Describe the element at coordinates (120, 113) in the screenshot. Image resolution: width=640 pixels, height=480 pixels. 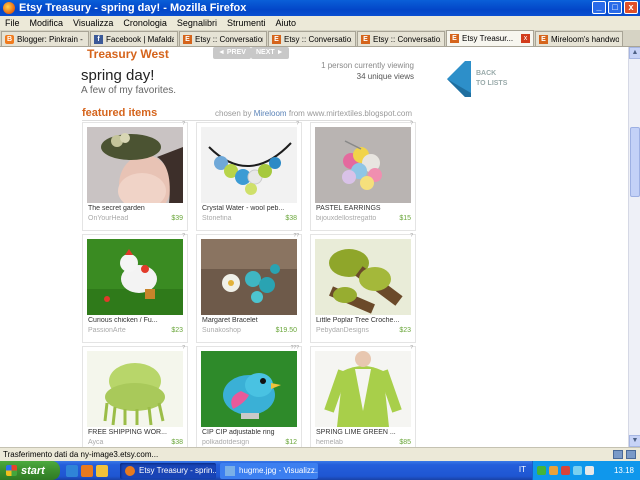
I see `featured-heading: featured items` at that location.